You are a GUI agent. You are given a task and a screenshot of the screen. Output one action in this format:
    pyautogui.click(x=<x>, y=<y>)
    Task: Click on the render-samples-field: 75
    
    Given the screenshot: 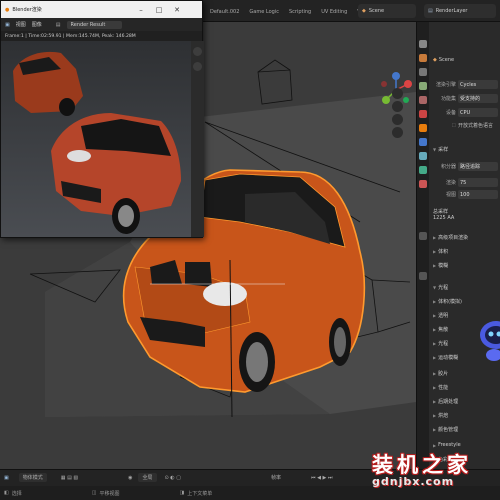 What is the action you would take?
    pyautogui.click(x=478, y=182)
    